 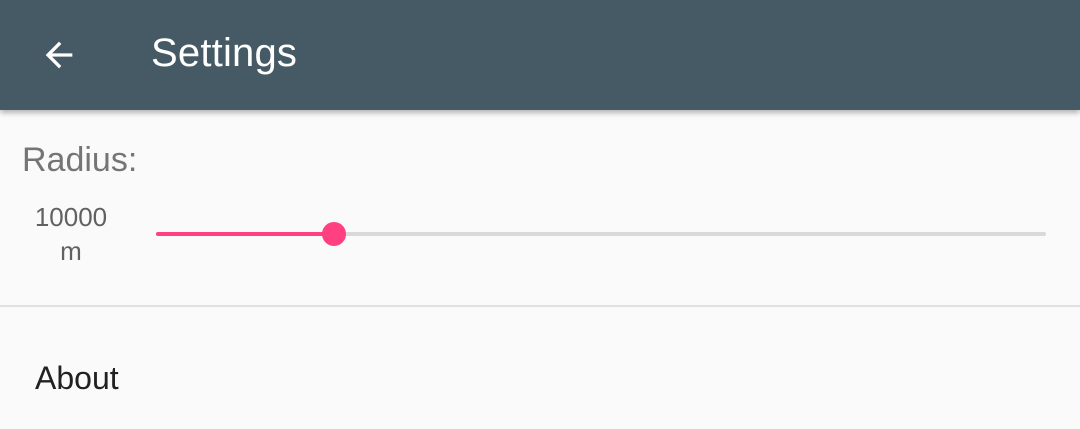 What do you see at coordinates (245, 234) in the screenshot?
I see `slider-fill` at bounding box center [245, 234].